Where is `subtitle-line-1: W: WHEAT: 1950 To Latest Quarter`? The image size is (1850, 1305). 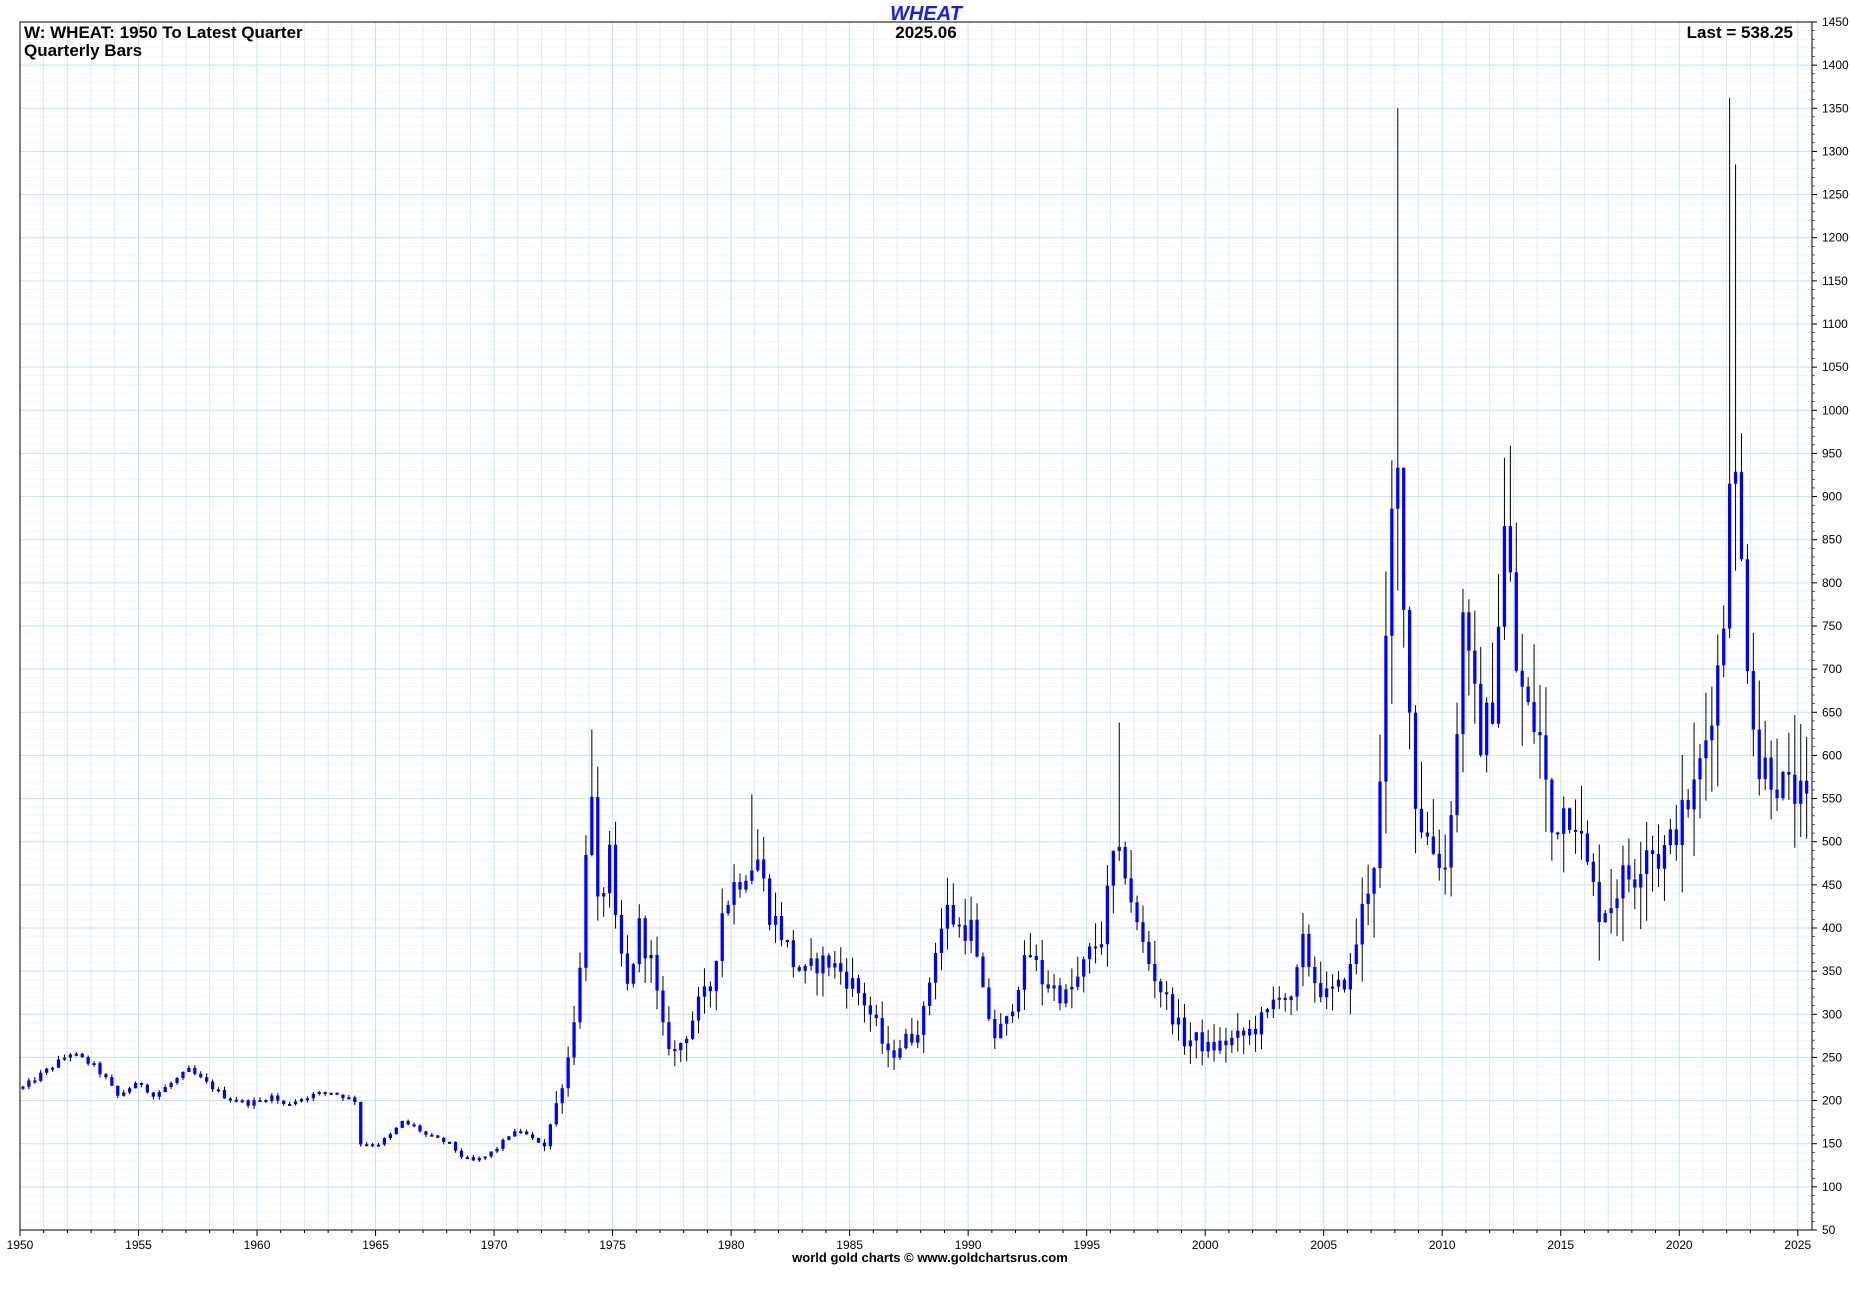 subtitle-line-1: W: WHEAT: 1950 To Latest Quarter is located at coordinates (163, 32).